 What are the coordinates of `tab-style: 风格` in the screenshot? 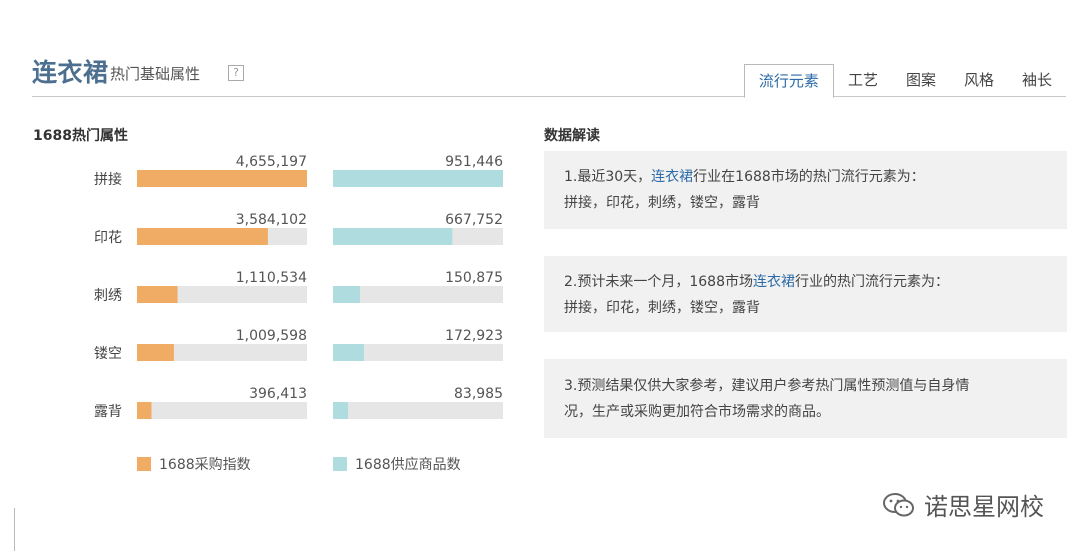 It's located at (979, 80).